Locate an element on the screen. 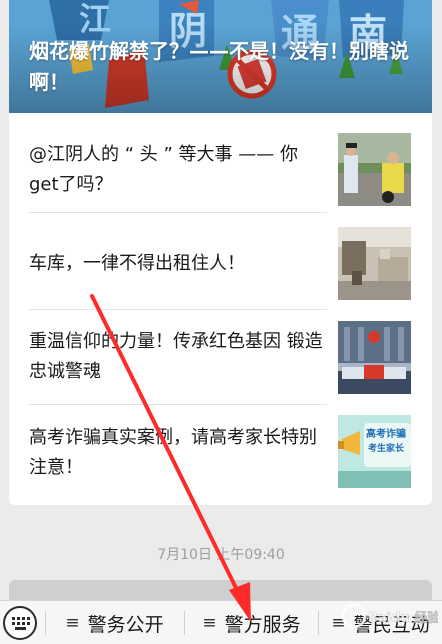 The height and width of the screenshot is (644, 442). article-item: 车库，一律不得出租住人！ is located at coordinates (225, 263).